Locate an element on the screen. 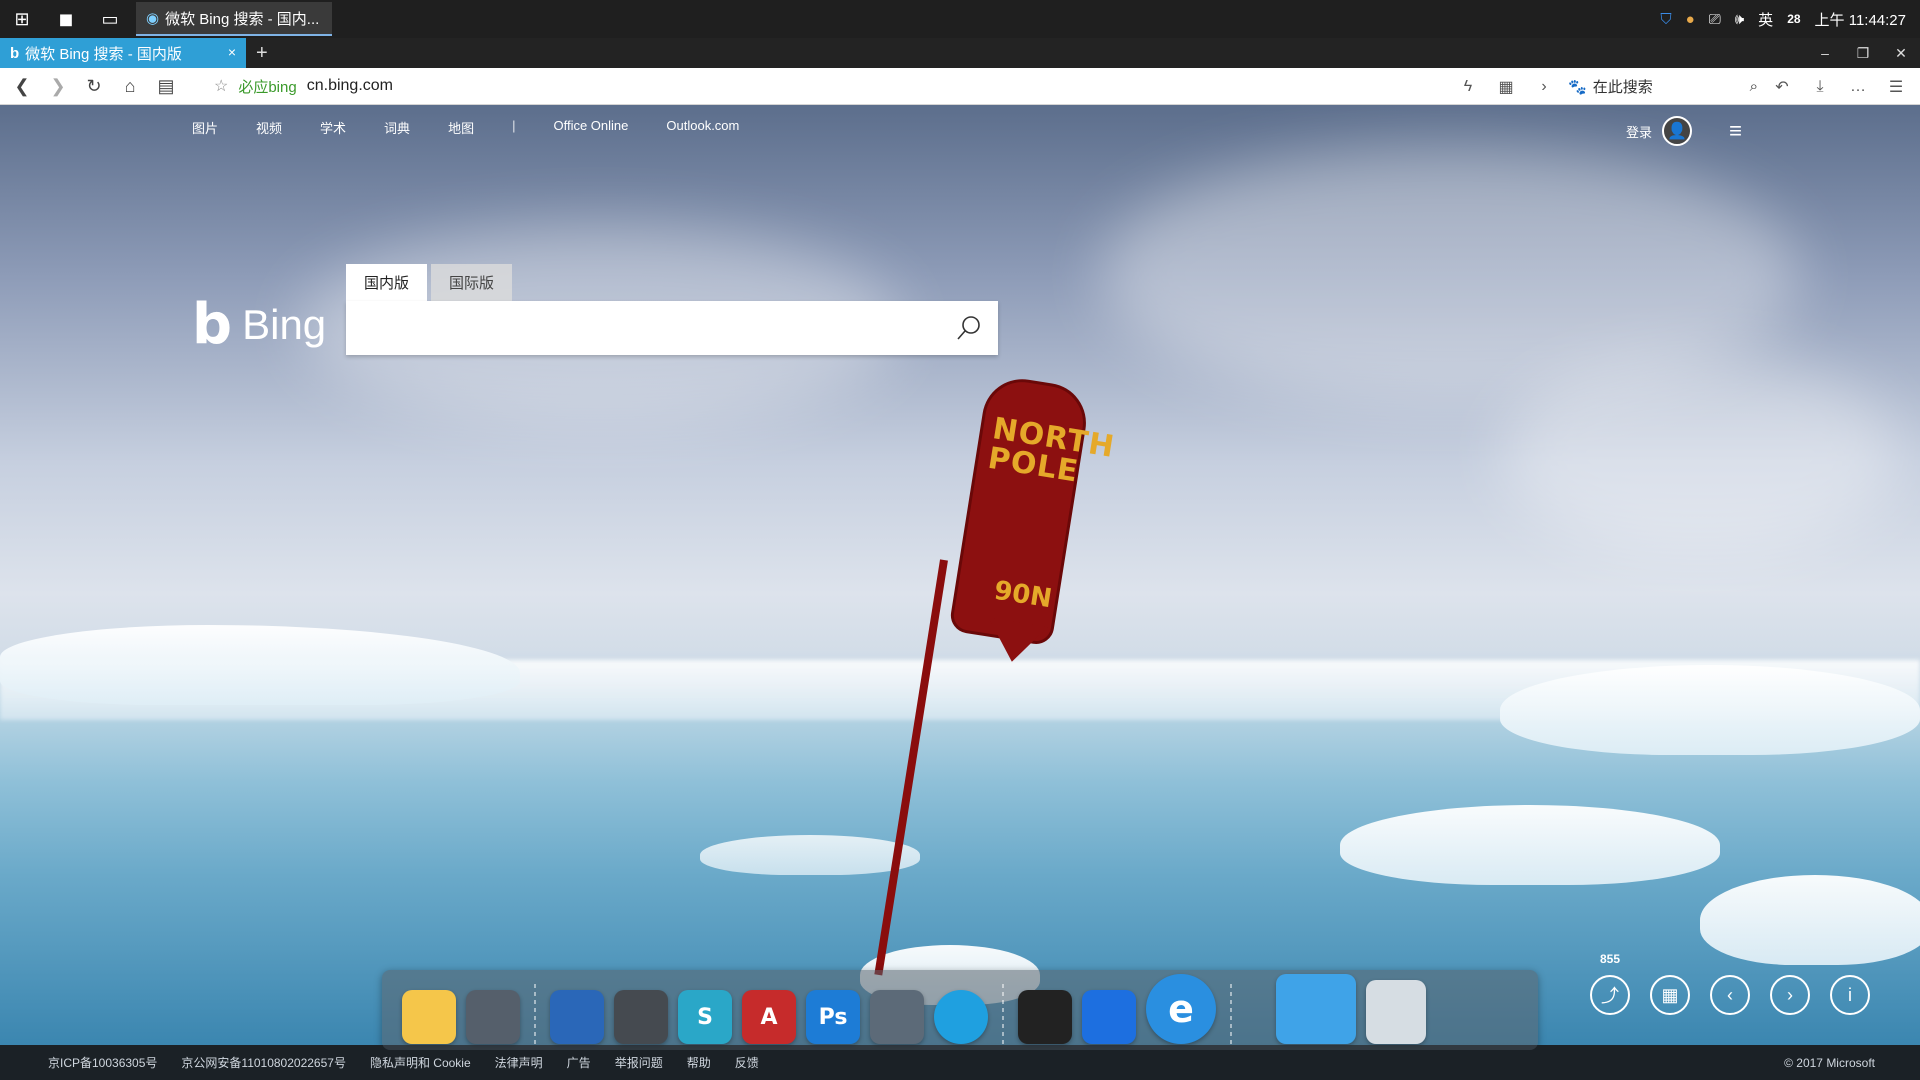 This screenshot has height=1080, width=1920. tab-close-icon: × is located at coordinates (232, 52).